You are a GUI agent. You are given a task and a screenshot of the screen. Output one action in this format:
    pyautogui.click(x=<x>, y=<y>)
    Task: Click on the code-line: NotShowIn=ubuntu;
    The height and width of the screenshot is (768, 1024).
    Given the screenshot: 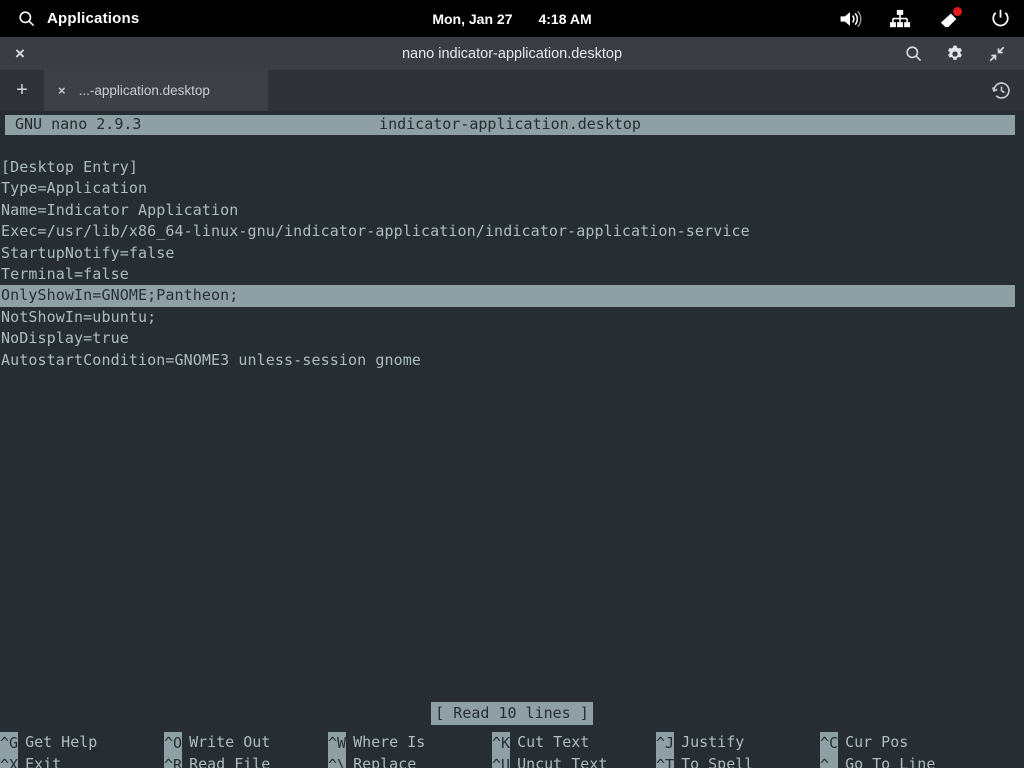 What is the action you would take?
    pyautogui.click(x=512, y=317)
    